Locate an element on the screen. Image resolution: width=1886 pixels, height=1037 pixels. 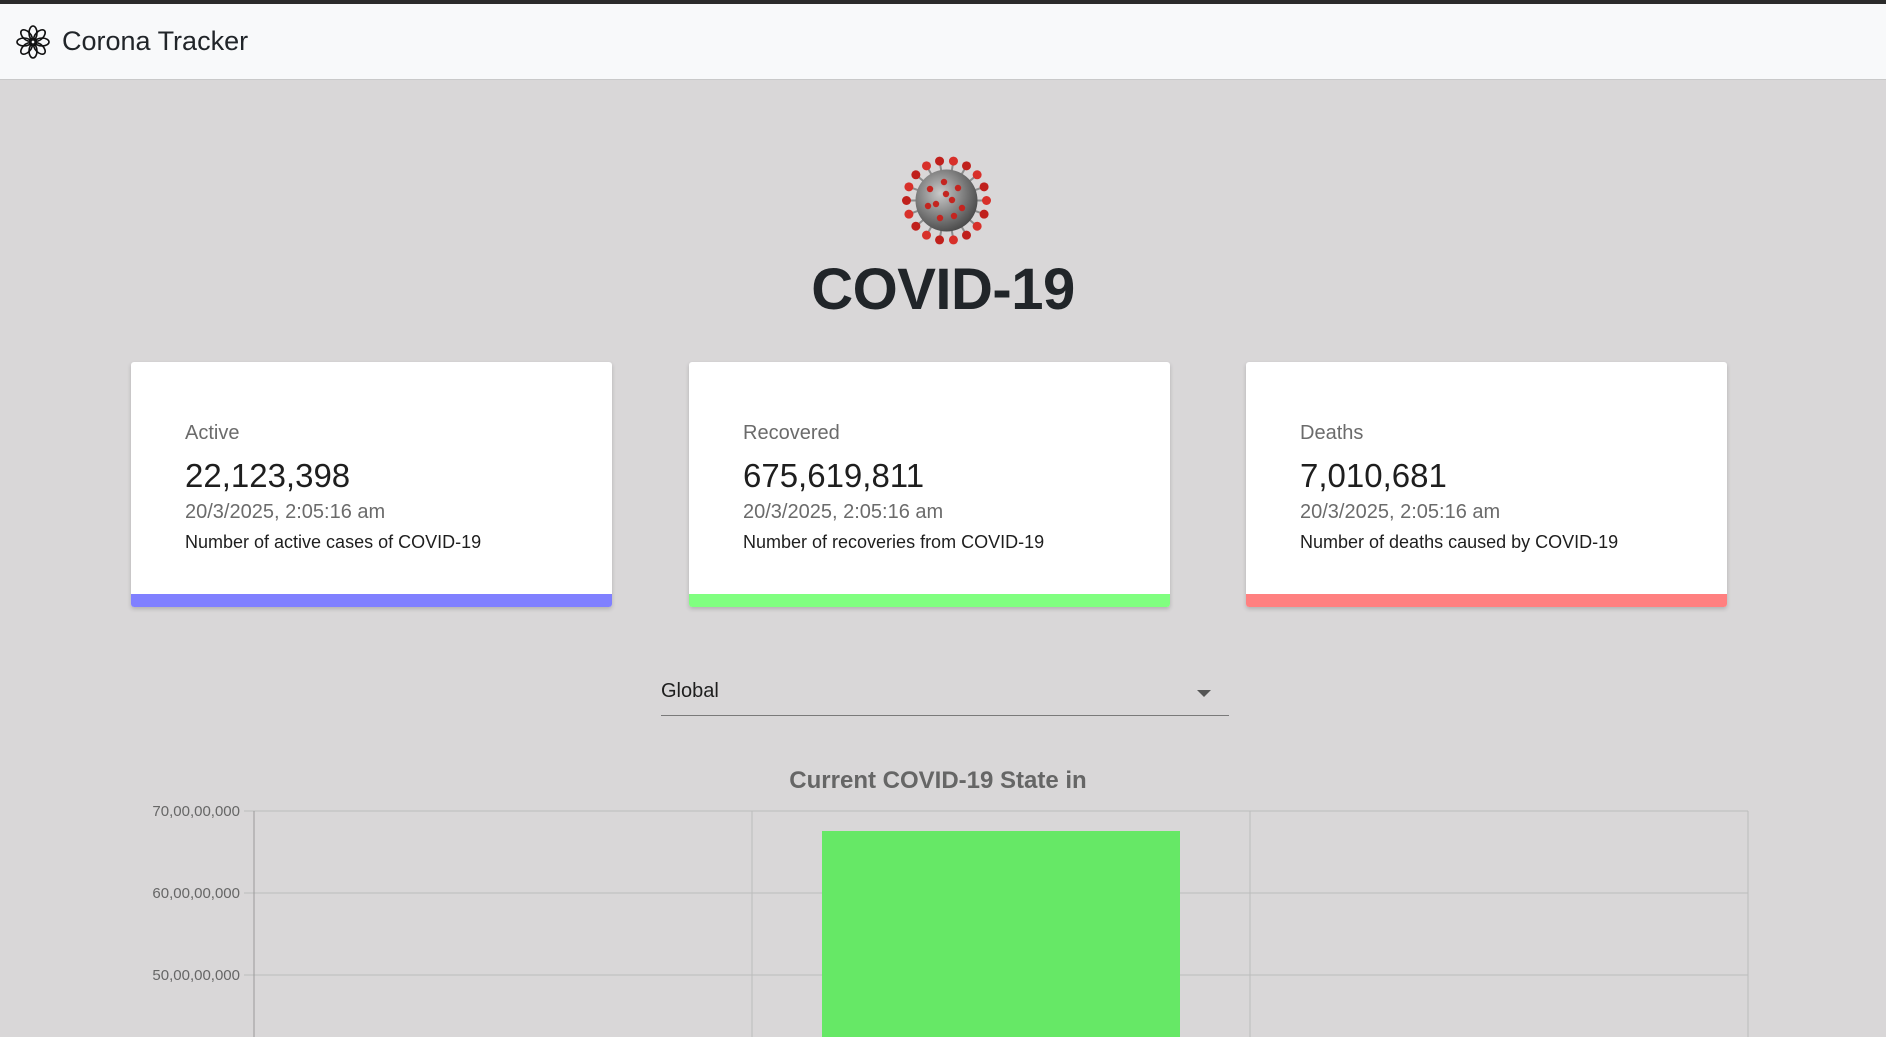
flower-icon is located at coordinates (33, 41).